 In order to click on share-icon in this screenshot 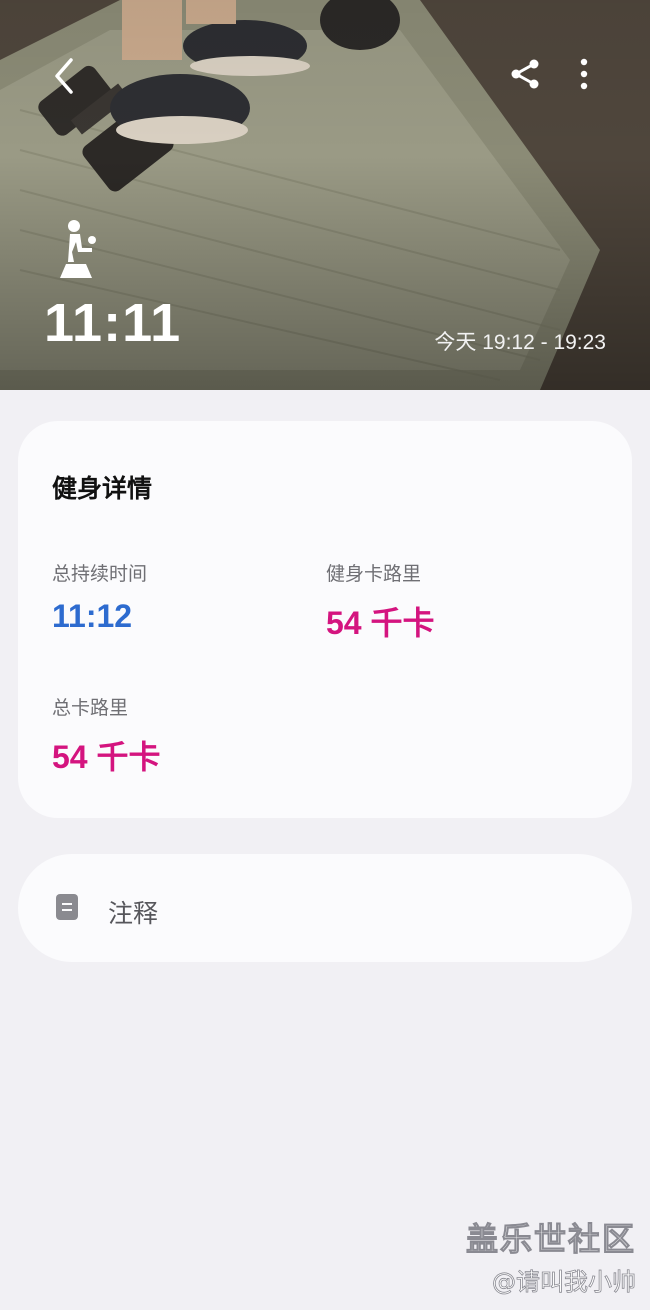, I will do `click(525, 74)`.